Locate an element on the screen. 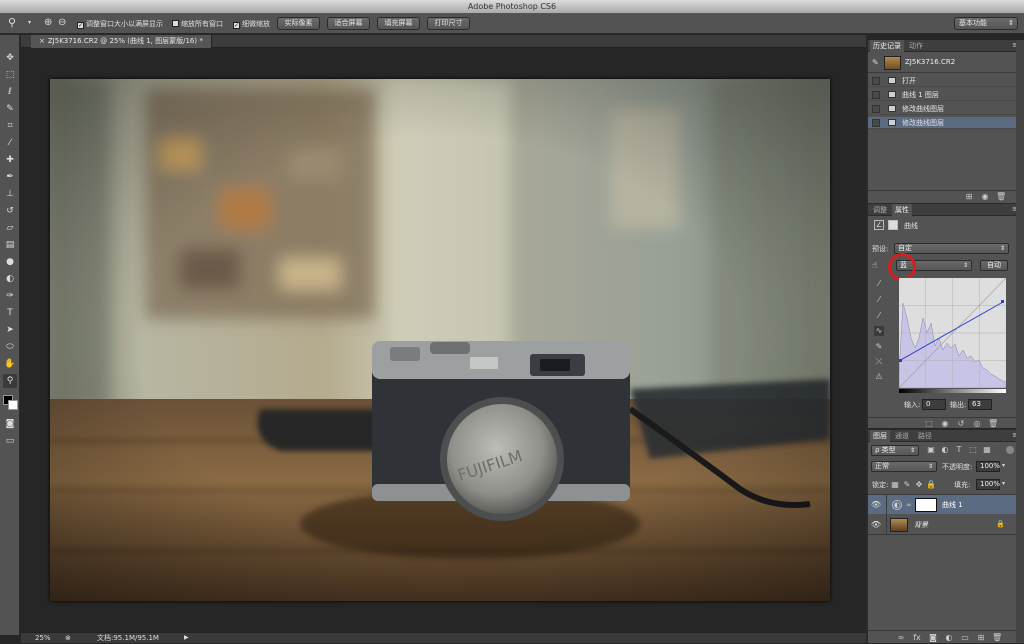 This screenshot has height=644, width=1024. tab-layers: 图层 is located at coordinates (880, 436).